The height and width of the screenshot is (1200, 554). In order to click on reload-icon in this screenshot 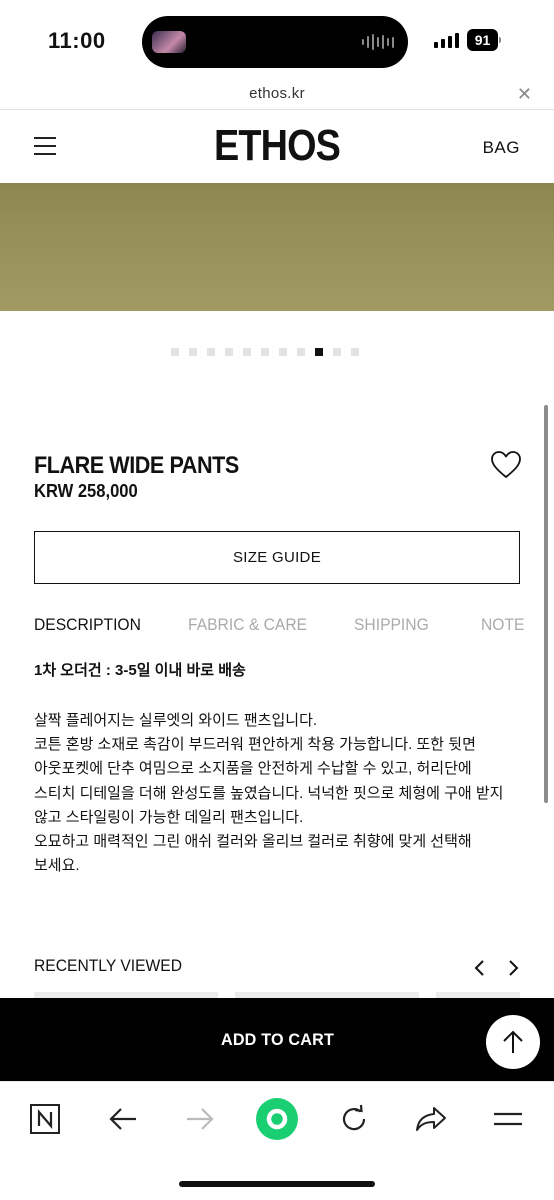, I will do `click(354, 1119)`.